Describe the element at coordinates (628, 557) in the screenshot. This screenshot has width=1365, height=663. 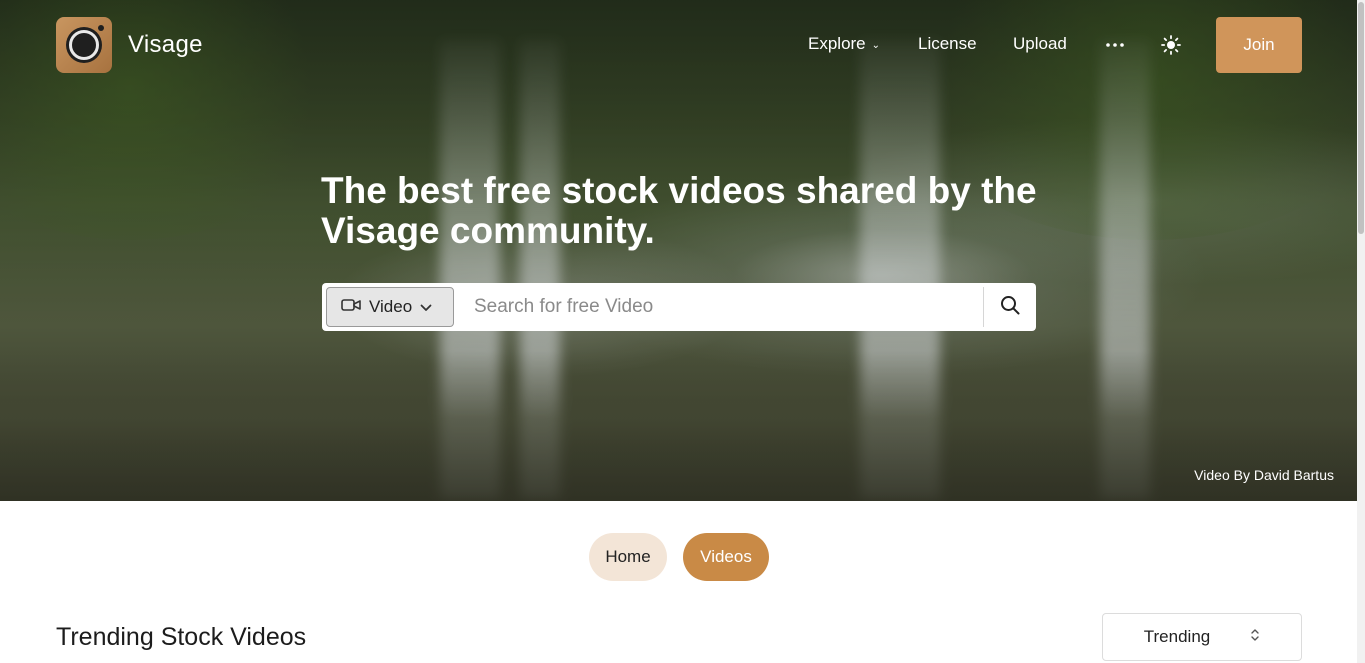
I see `tab-home: Home` at that location.